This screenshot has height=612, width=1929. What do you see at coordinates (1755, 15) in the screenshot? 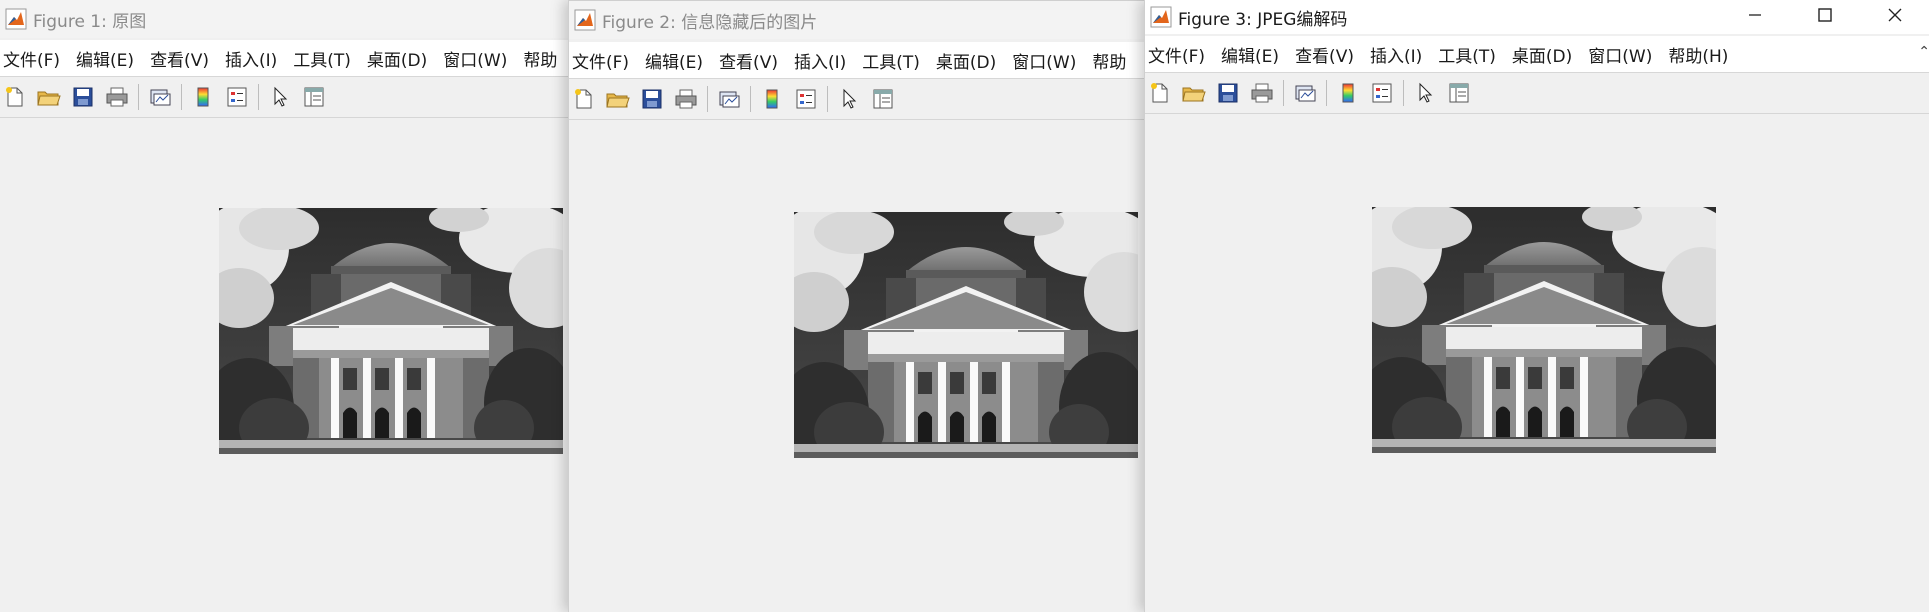
I see `minimize-icon` at bounding box center [1755, 15].